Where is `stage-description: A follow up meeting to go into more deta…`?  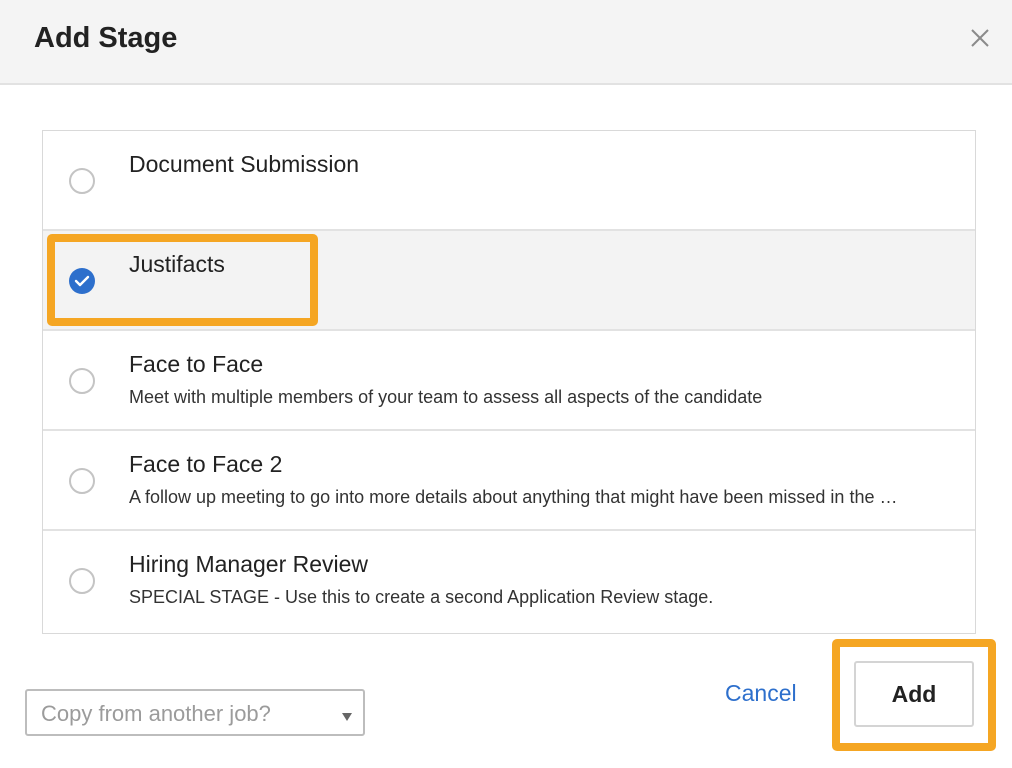 stage-description: A follow up meeting to go into more deta… is located at coordinates (514, 497).